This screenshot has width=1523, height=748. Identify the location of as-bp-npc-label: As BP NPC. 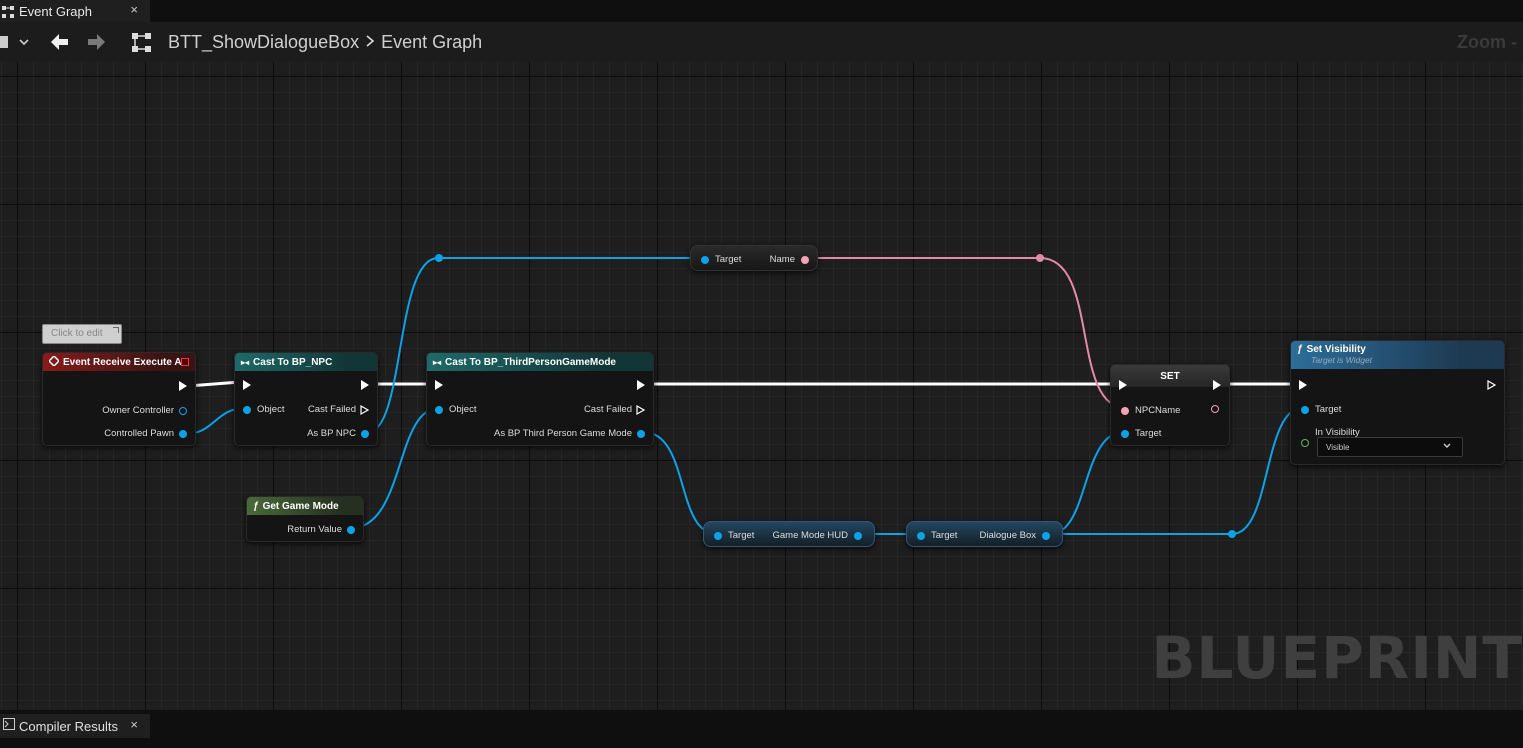
(331, 433).